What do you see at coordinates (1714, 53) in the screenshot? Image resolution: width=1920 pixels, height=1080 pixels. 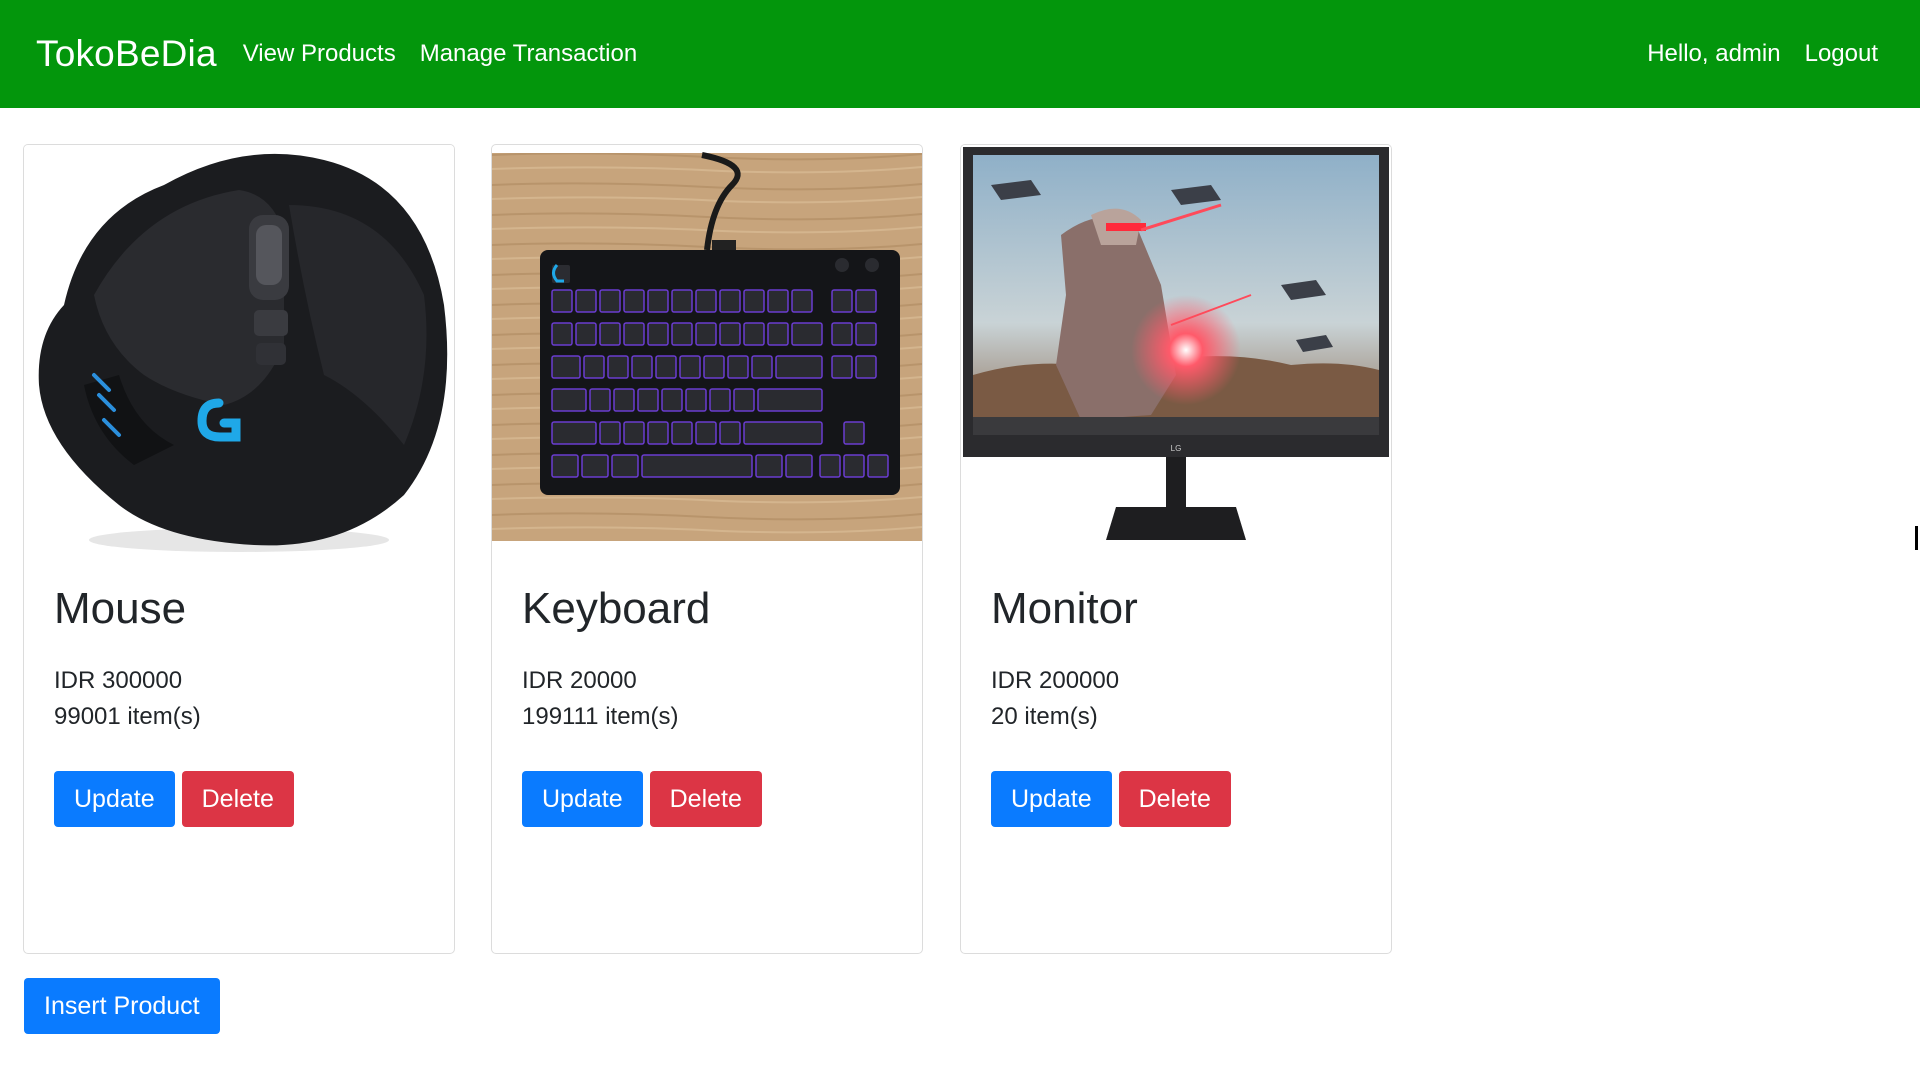 I see `user-greeting: Hello, admin` at bounding box center [1714, 53].